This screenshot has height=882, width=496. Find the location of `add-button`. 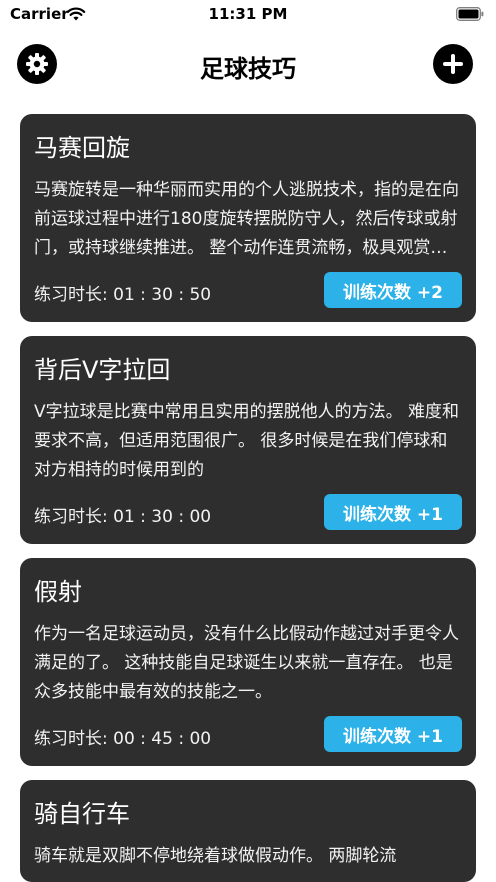

add-button is located at coordinates (453, 64).